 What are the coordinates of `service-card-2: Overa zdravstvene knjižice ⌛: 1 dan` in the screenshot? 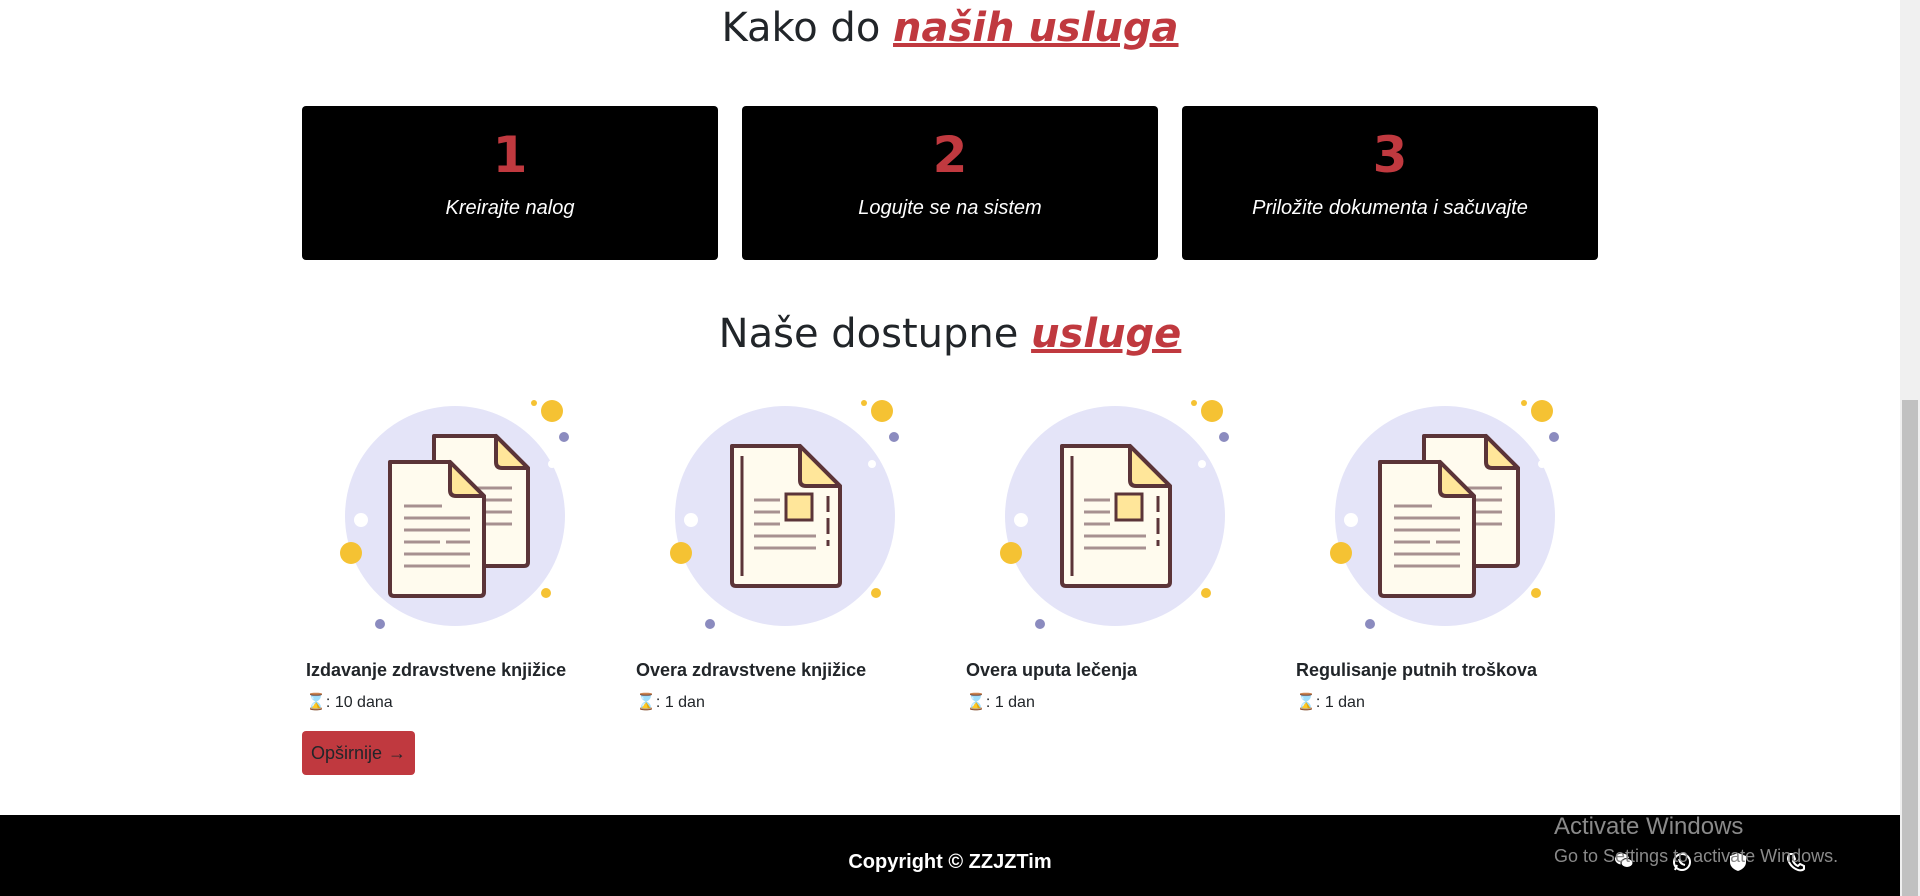 It's located at (780, 553).